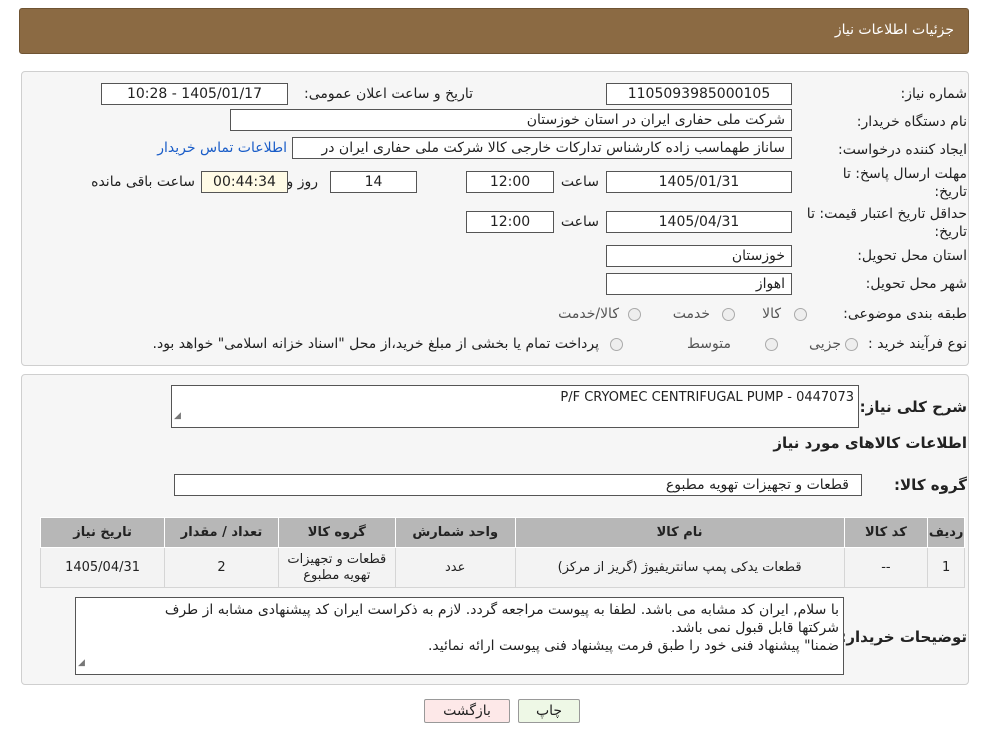 The height and width of the screenshot is (744, 985). Describe the element at coordinates (221, 567) in the screenshot. I see `cell-quantity: 2` at that location.